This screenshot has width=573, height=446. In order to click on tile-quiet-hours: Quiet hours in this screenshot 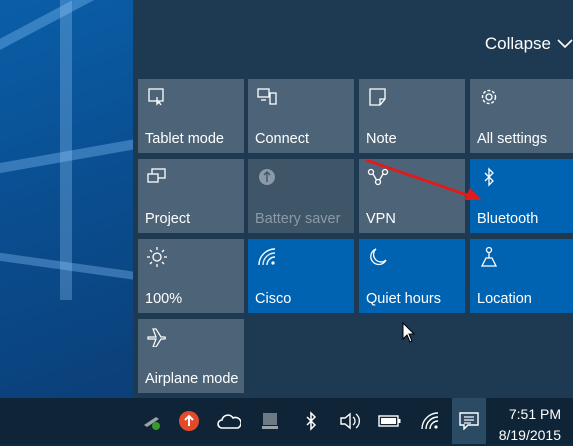, I will do `click(412, 276)`.